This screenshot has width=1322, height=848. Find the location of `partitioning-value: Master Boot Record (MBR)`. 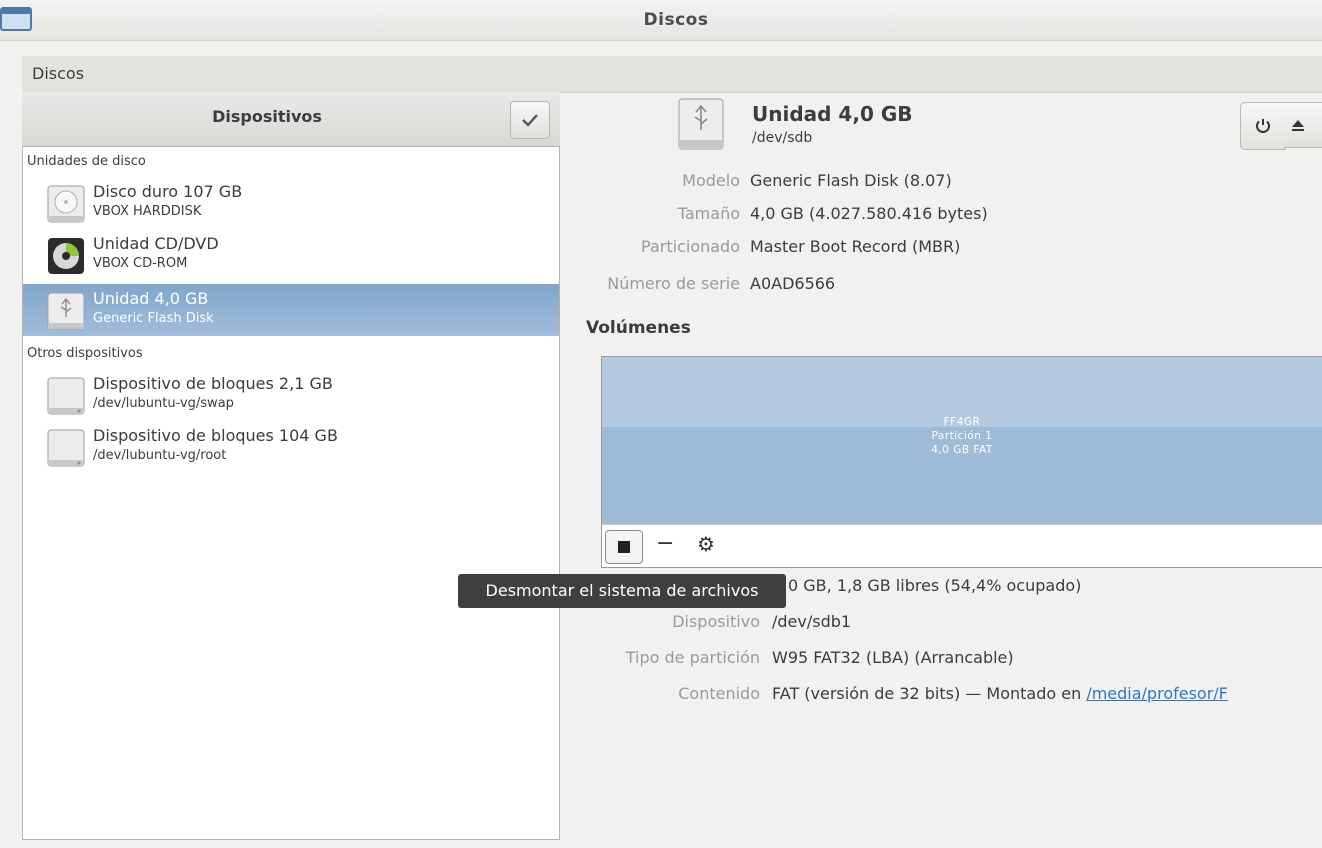

partitioning-value: Master Boot Record (MBR) is located at coordinates (855, 246).